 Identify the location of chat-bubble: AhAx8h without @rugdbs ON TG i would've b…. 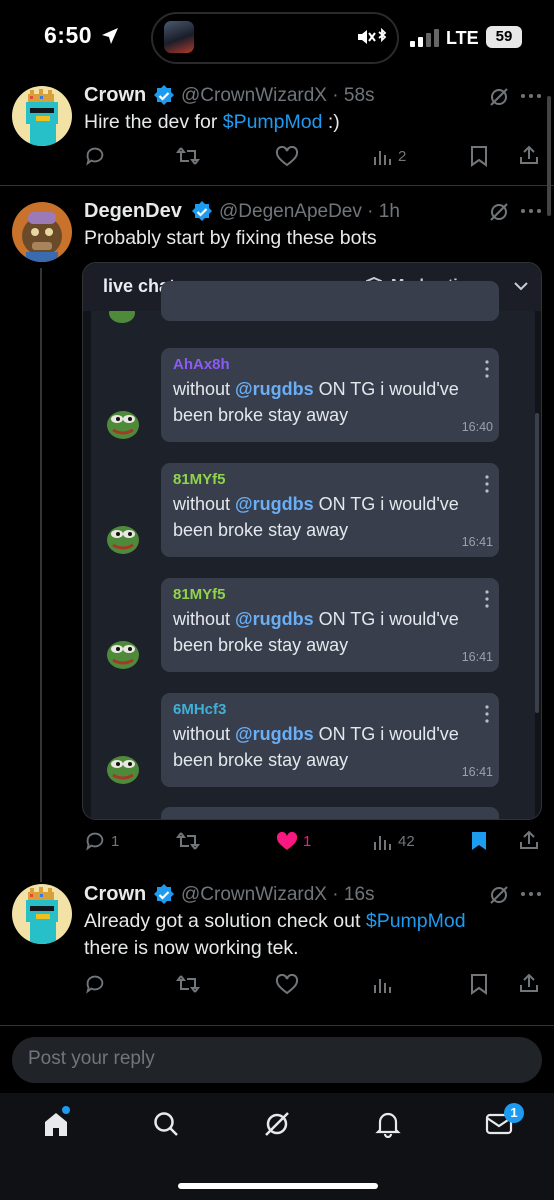
(330, 395).